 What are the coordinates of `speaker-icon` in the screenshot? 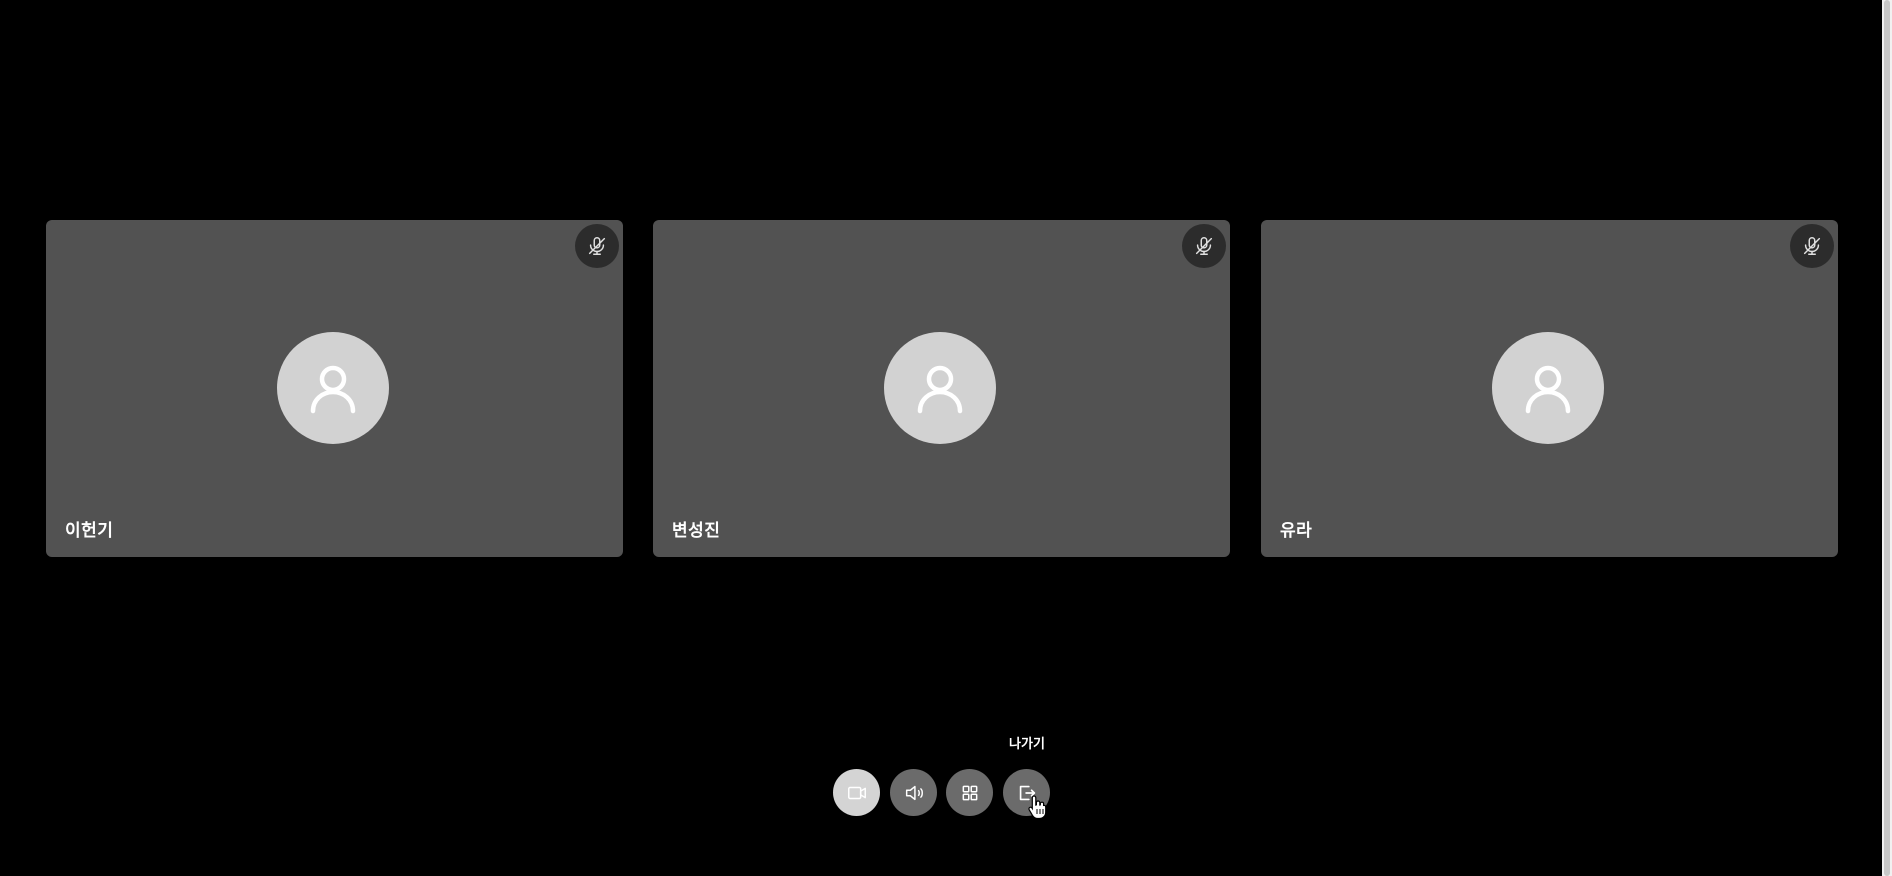 It's located at (914, 792).